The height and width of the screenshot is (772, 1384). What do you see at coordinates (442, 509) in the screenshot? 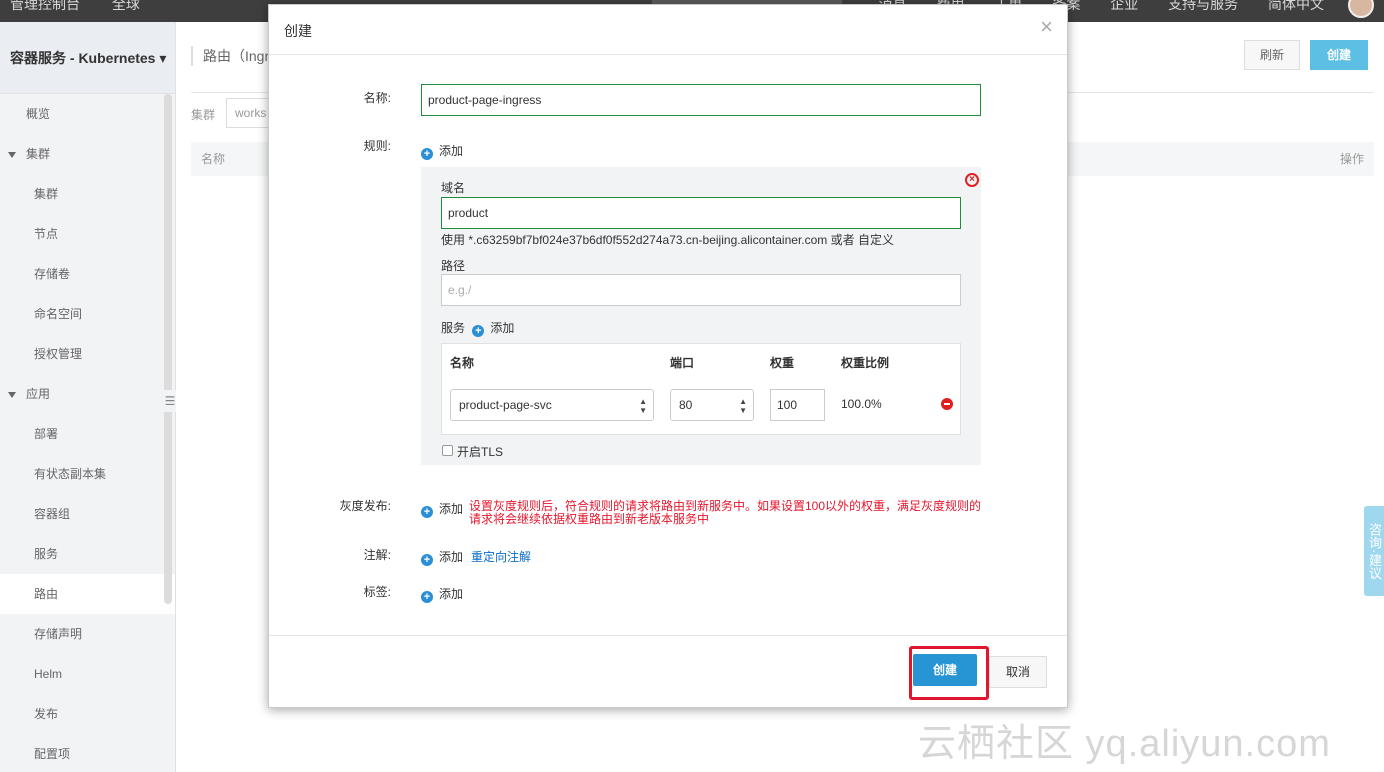
I see `add-canary-button: + 添加` at bounding box center [442, 509].